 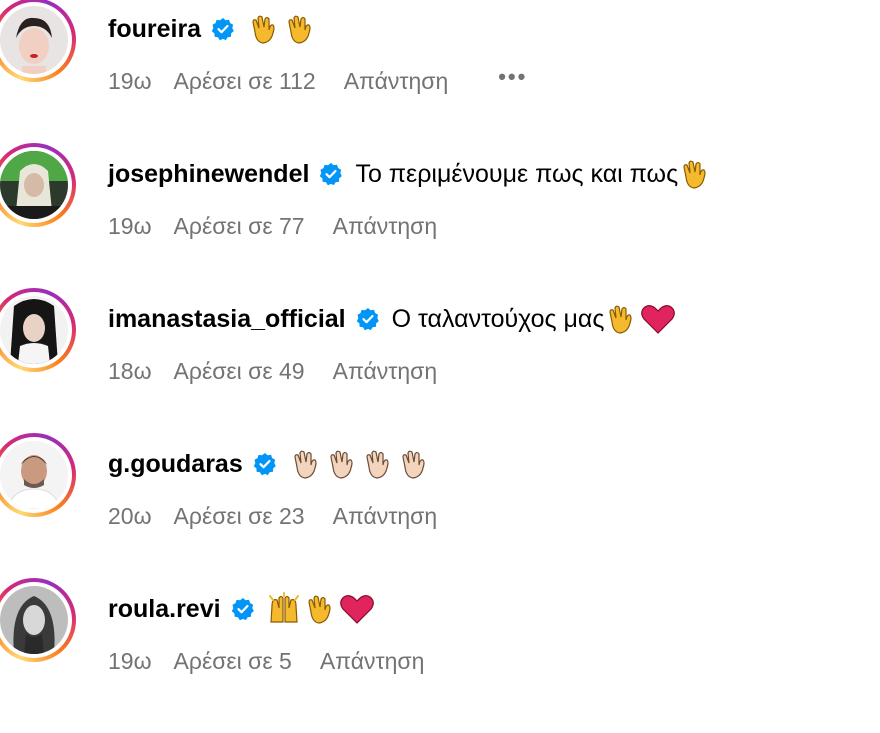 I want to click on comment-timestamp: 18ω, so click(x=130, y=371).